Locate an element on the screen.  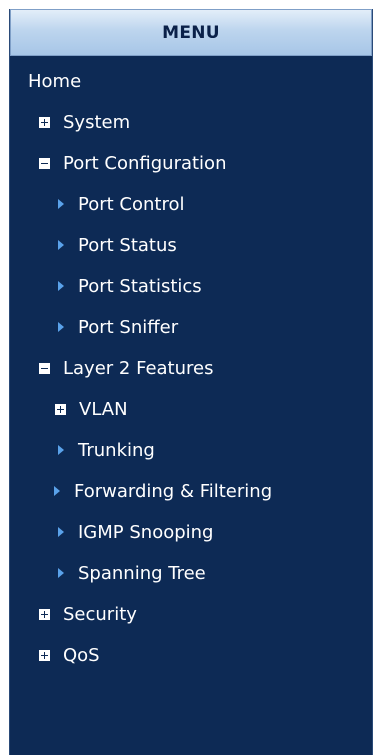
menu-item-label: Port Status is located at coordinates (127, 245).